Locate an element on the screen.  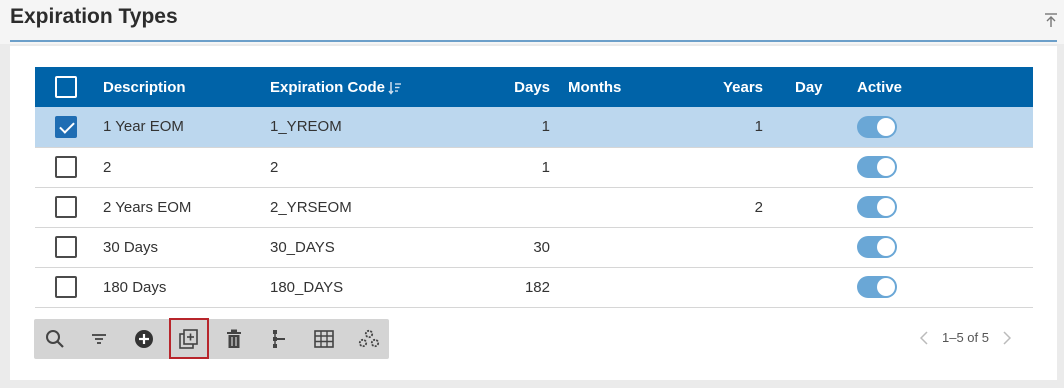
table-row: 1 Year EOM 1_YREOM 1 1 is located at coordinates (534, 127).